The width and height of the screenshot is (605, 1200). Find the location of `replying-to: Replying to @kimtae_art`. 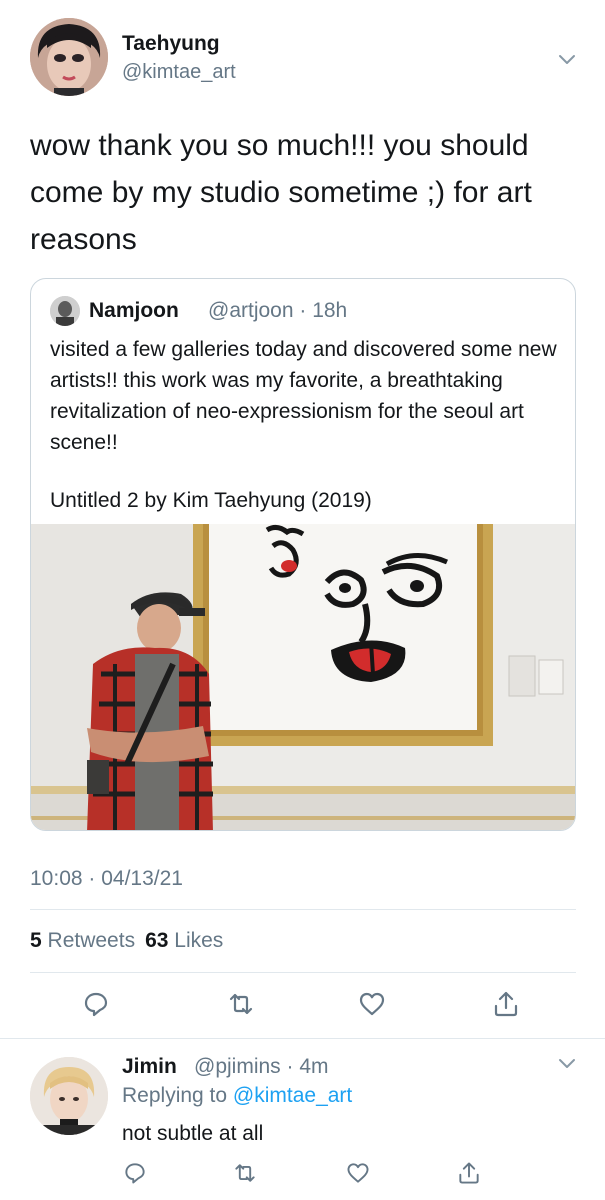

replying-to: Replying to @kimtae_art is located at coordinates (237, 1096).